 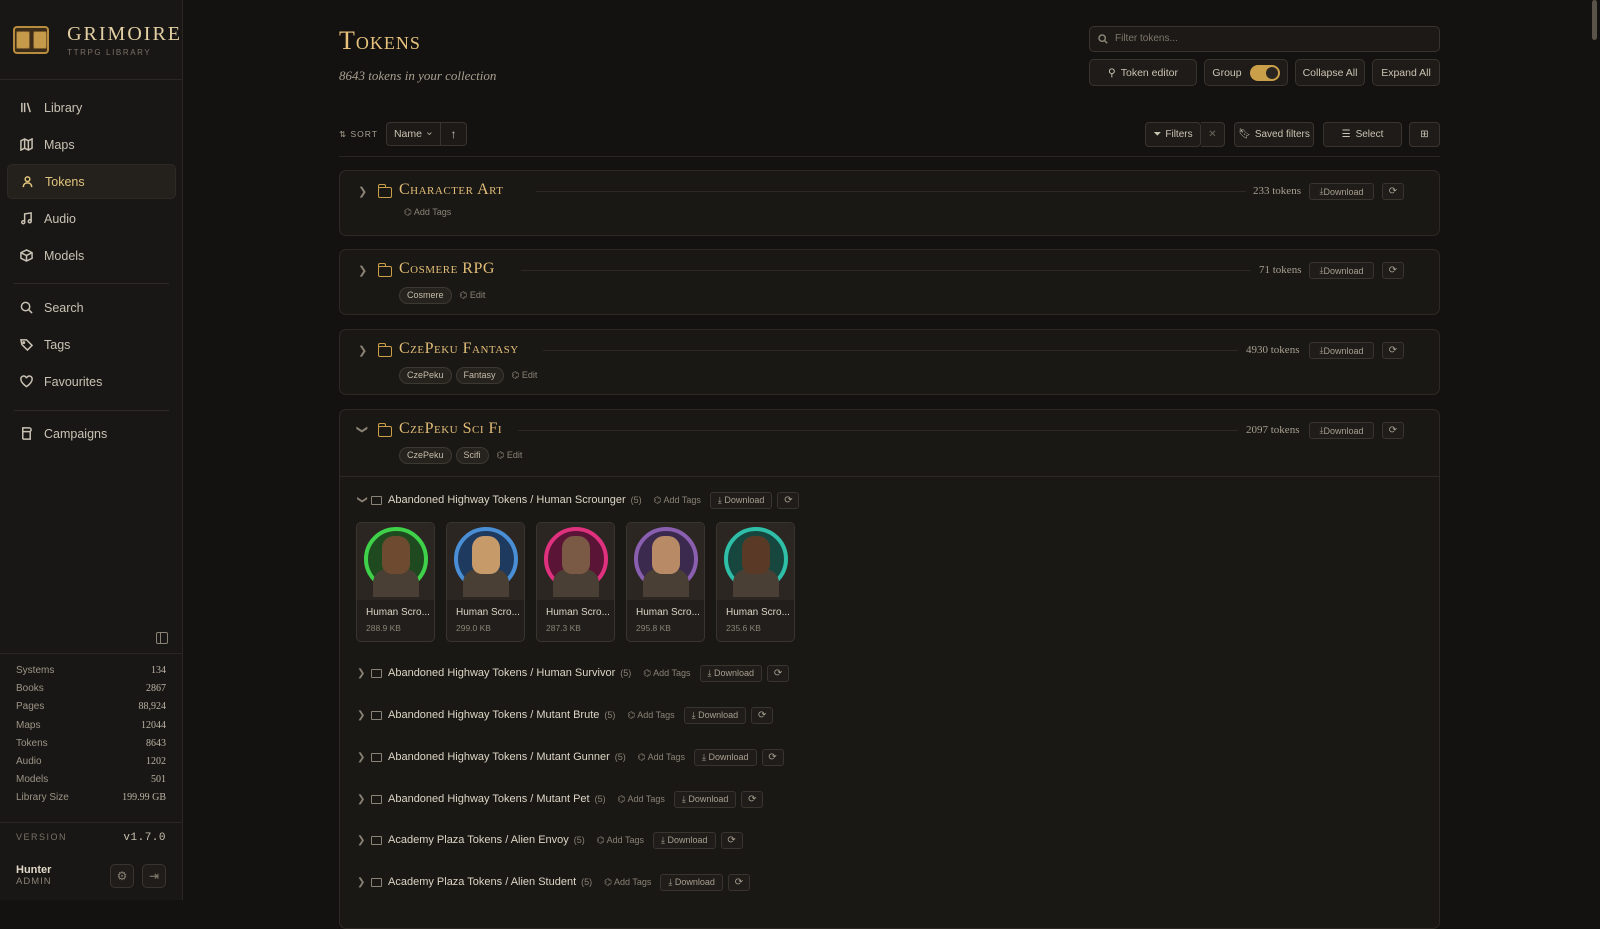 What do you see at coordinates (91, 40) in the screenshot?
I see `brand: GRIMOIRE TTRPG LIBRARY` at bounding box center [91, 40].